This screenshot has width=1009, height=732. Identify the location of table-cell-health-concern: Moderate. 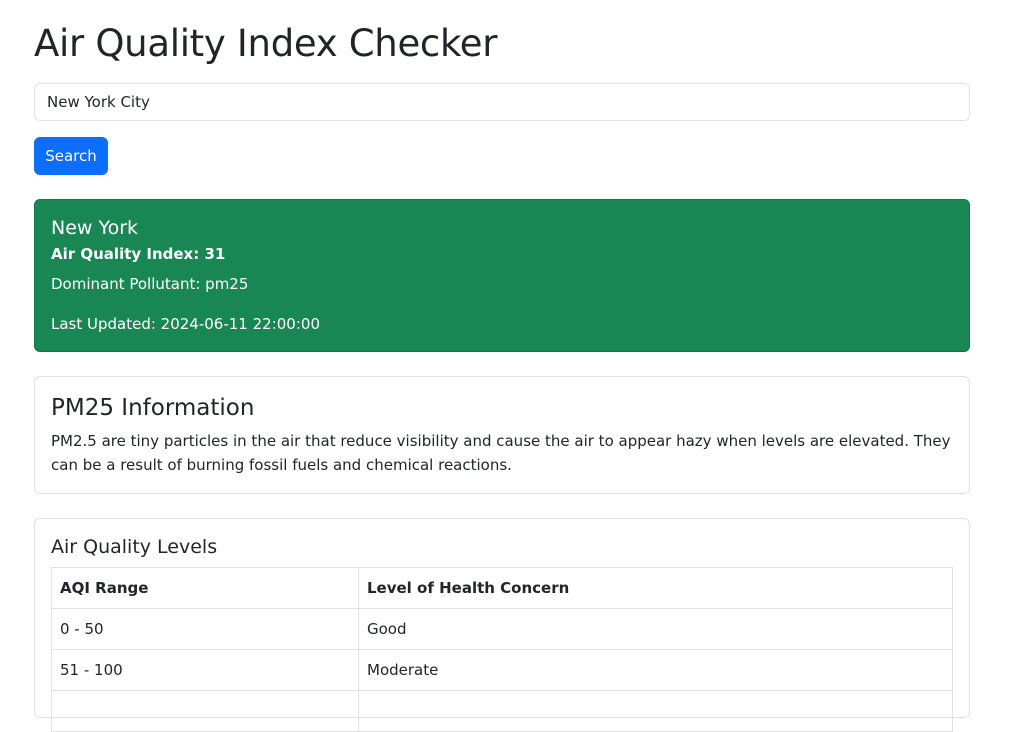
(655, 670).